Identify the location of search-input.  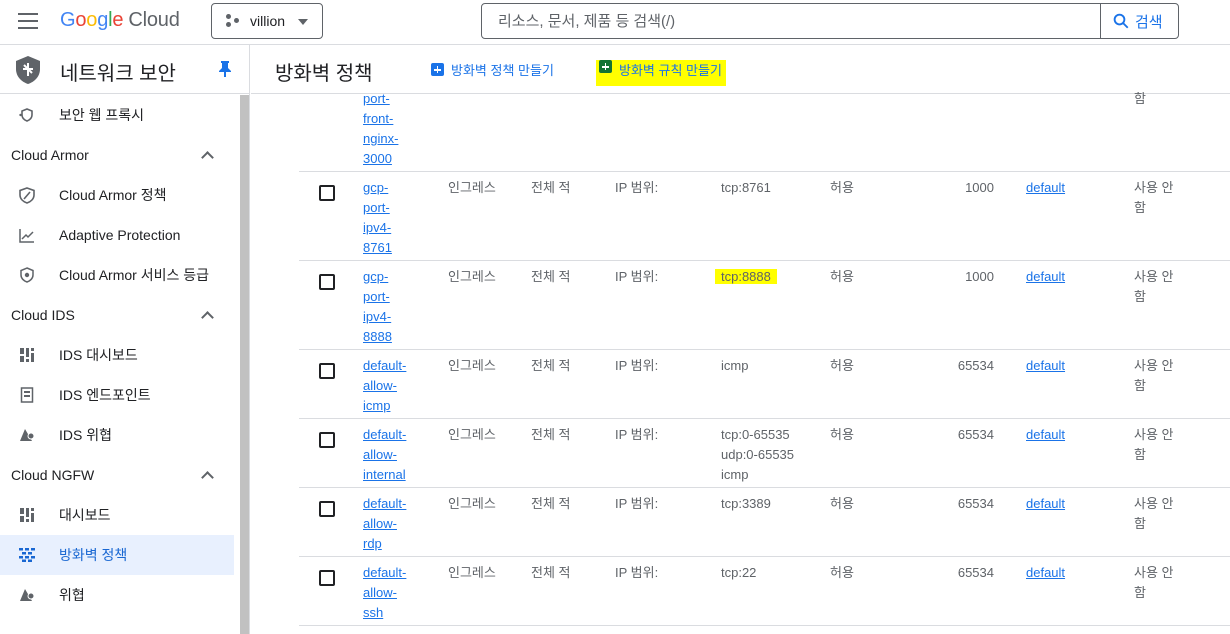
(792, 21).